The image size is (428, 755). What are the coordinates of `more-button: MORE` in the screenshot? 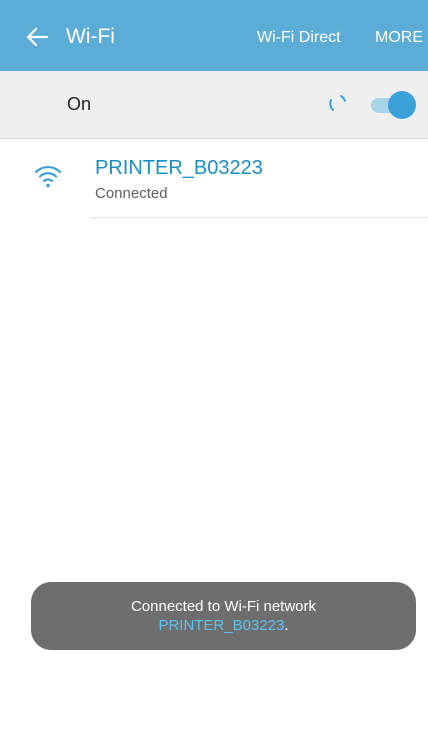 It's located at (399, 38).